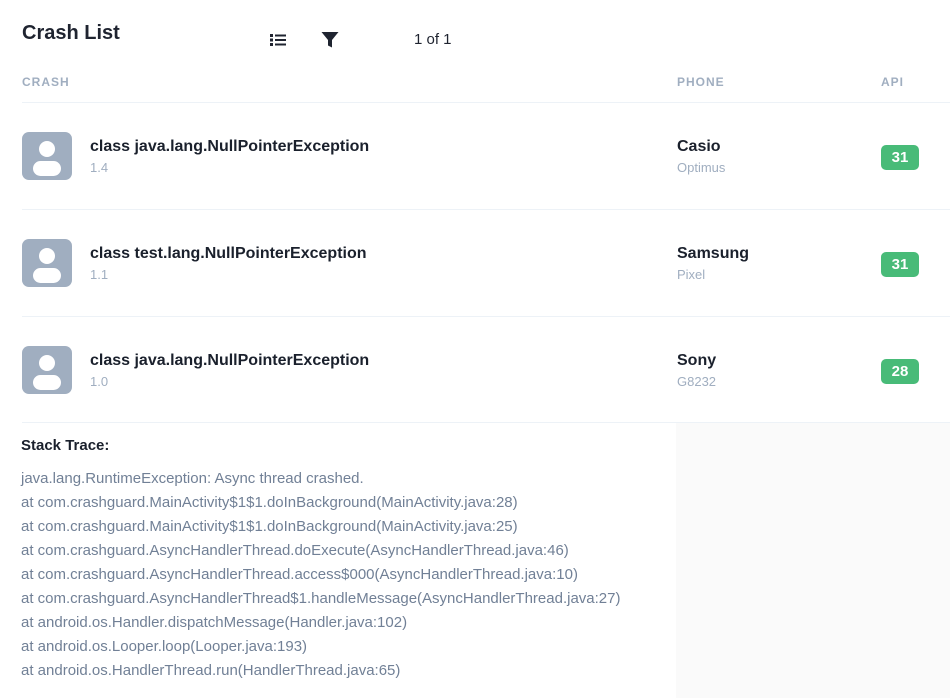  Describe the element at coordinates (697, 381) in the screenshot. I see `phone-model: G8232` at that location.